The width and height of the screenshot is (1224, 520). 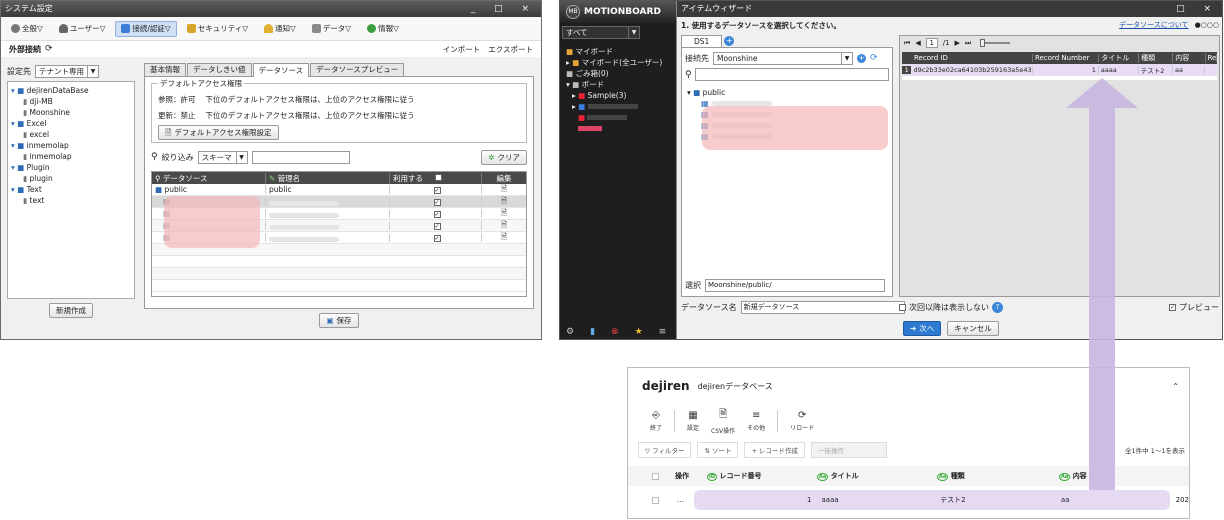 What do you see at coordinates (802, 421) in the screenshot?
I see `reload-tool: ⟳ リロード` at bounding box center [802, 421].